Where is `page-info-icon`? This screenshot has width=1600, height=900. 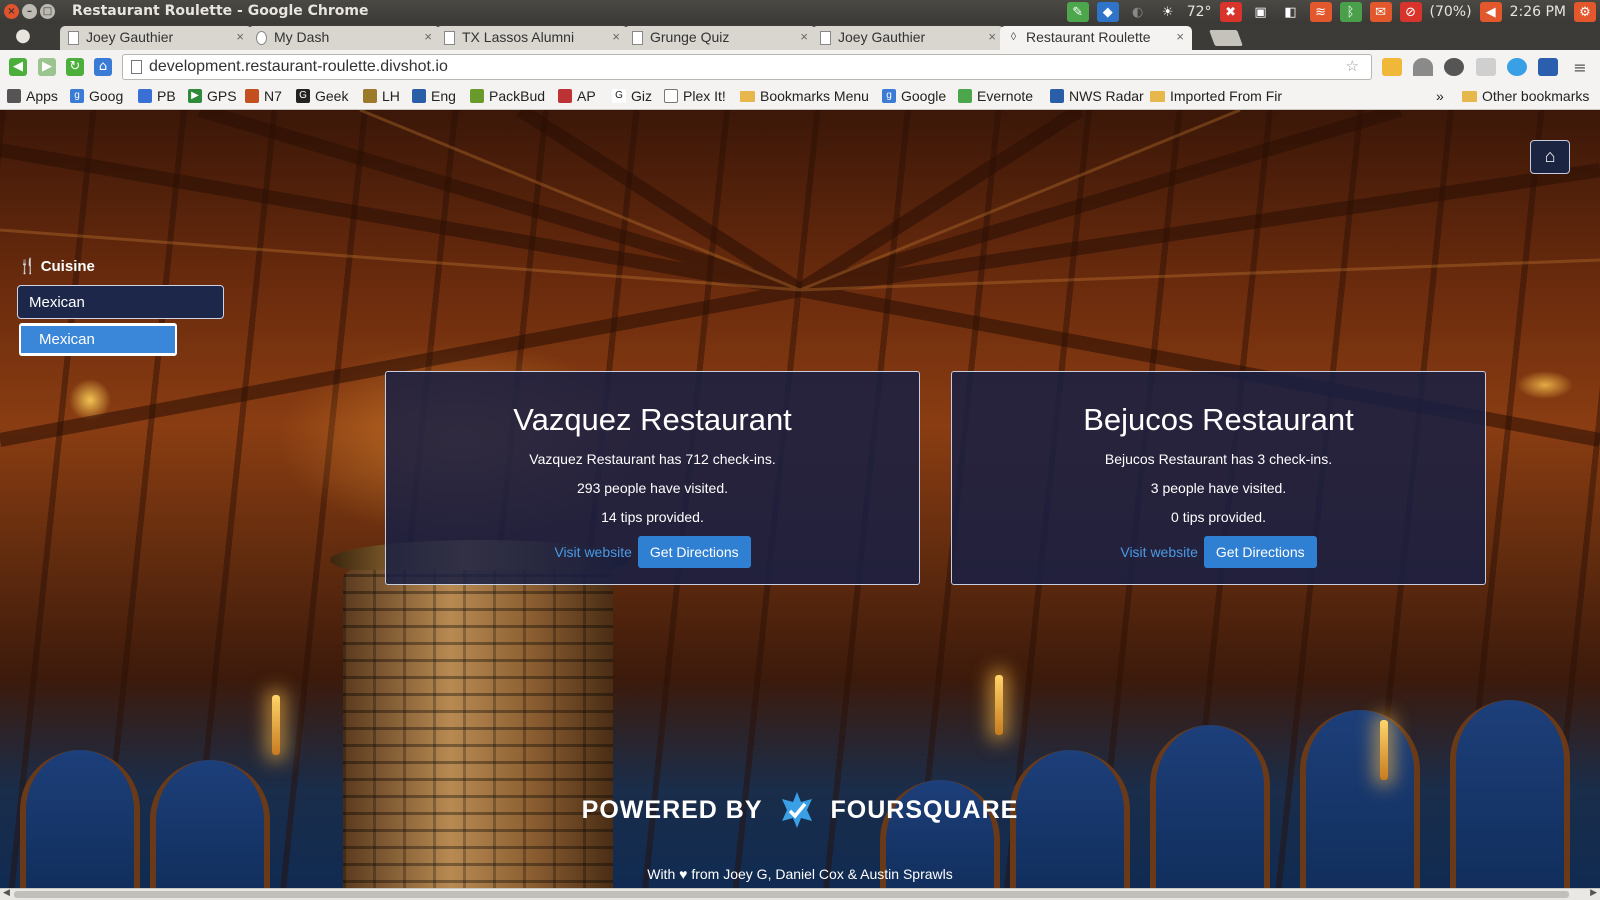
page-info-icon is located at coordinates (136, 67).